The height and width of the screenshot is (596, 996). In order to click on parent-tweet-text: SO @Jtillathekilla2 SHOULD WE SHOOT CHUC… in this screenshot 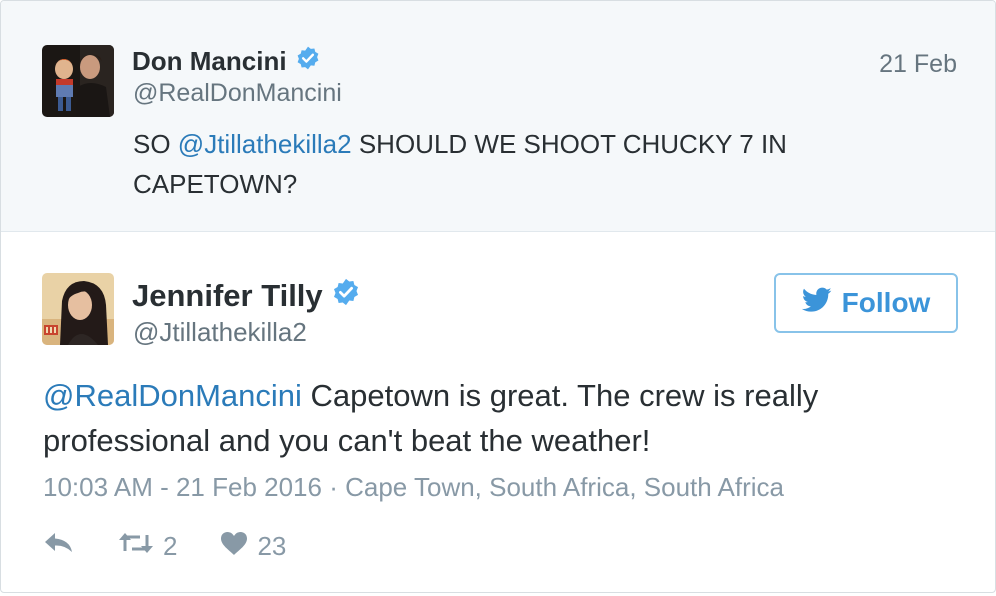, I will do `click(513, 164)`.